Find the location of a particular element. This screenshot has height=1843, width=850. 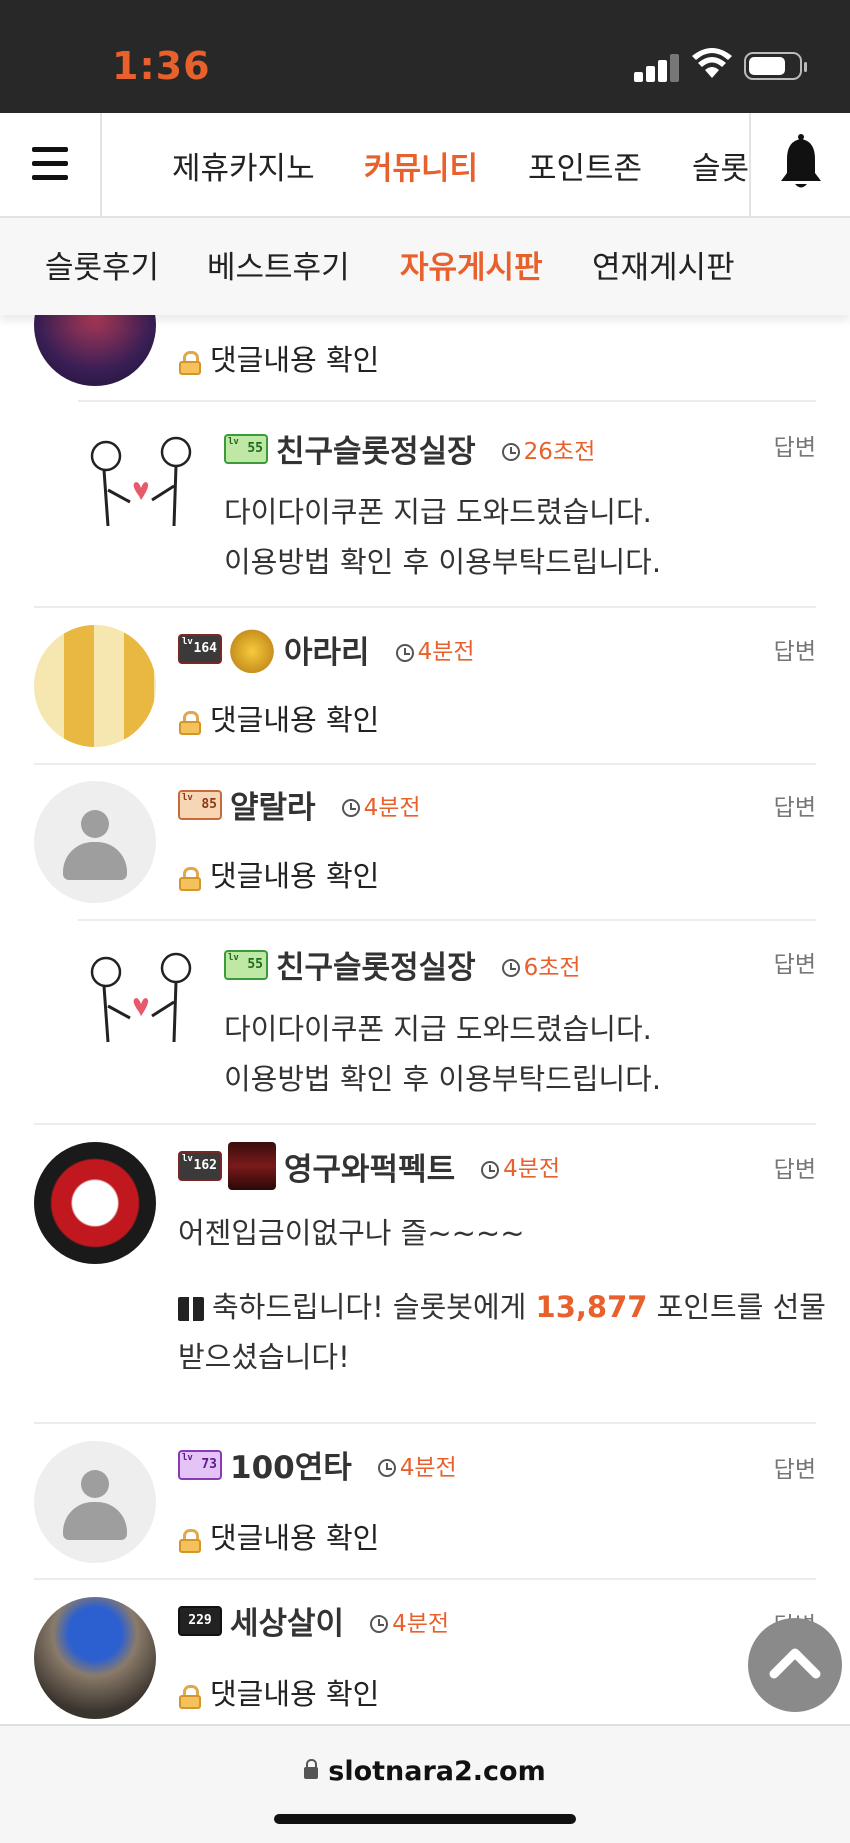

sub-nav: 슬롯후기 베스트후기 자유게시판 연재게시판 is located at coordinates (425, 266).